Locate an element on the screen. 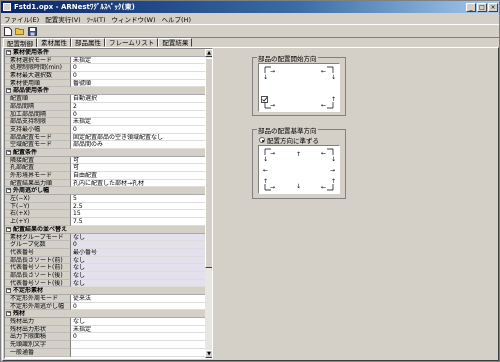 The width and height of the screenshot is (500, 362). property-value: 最小番号 is located at coordinates (138, 252).